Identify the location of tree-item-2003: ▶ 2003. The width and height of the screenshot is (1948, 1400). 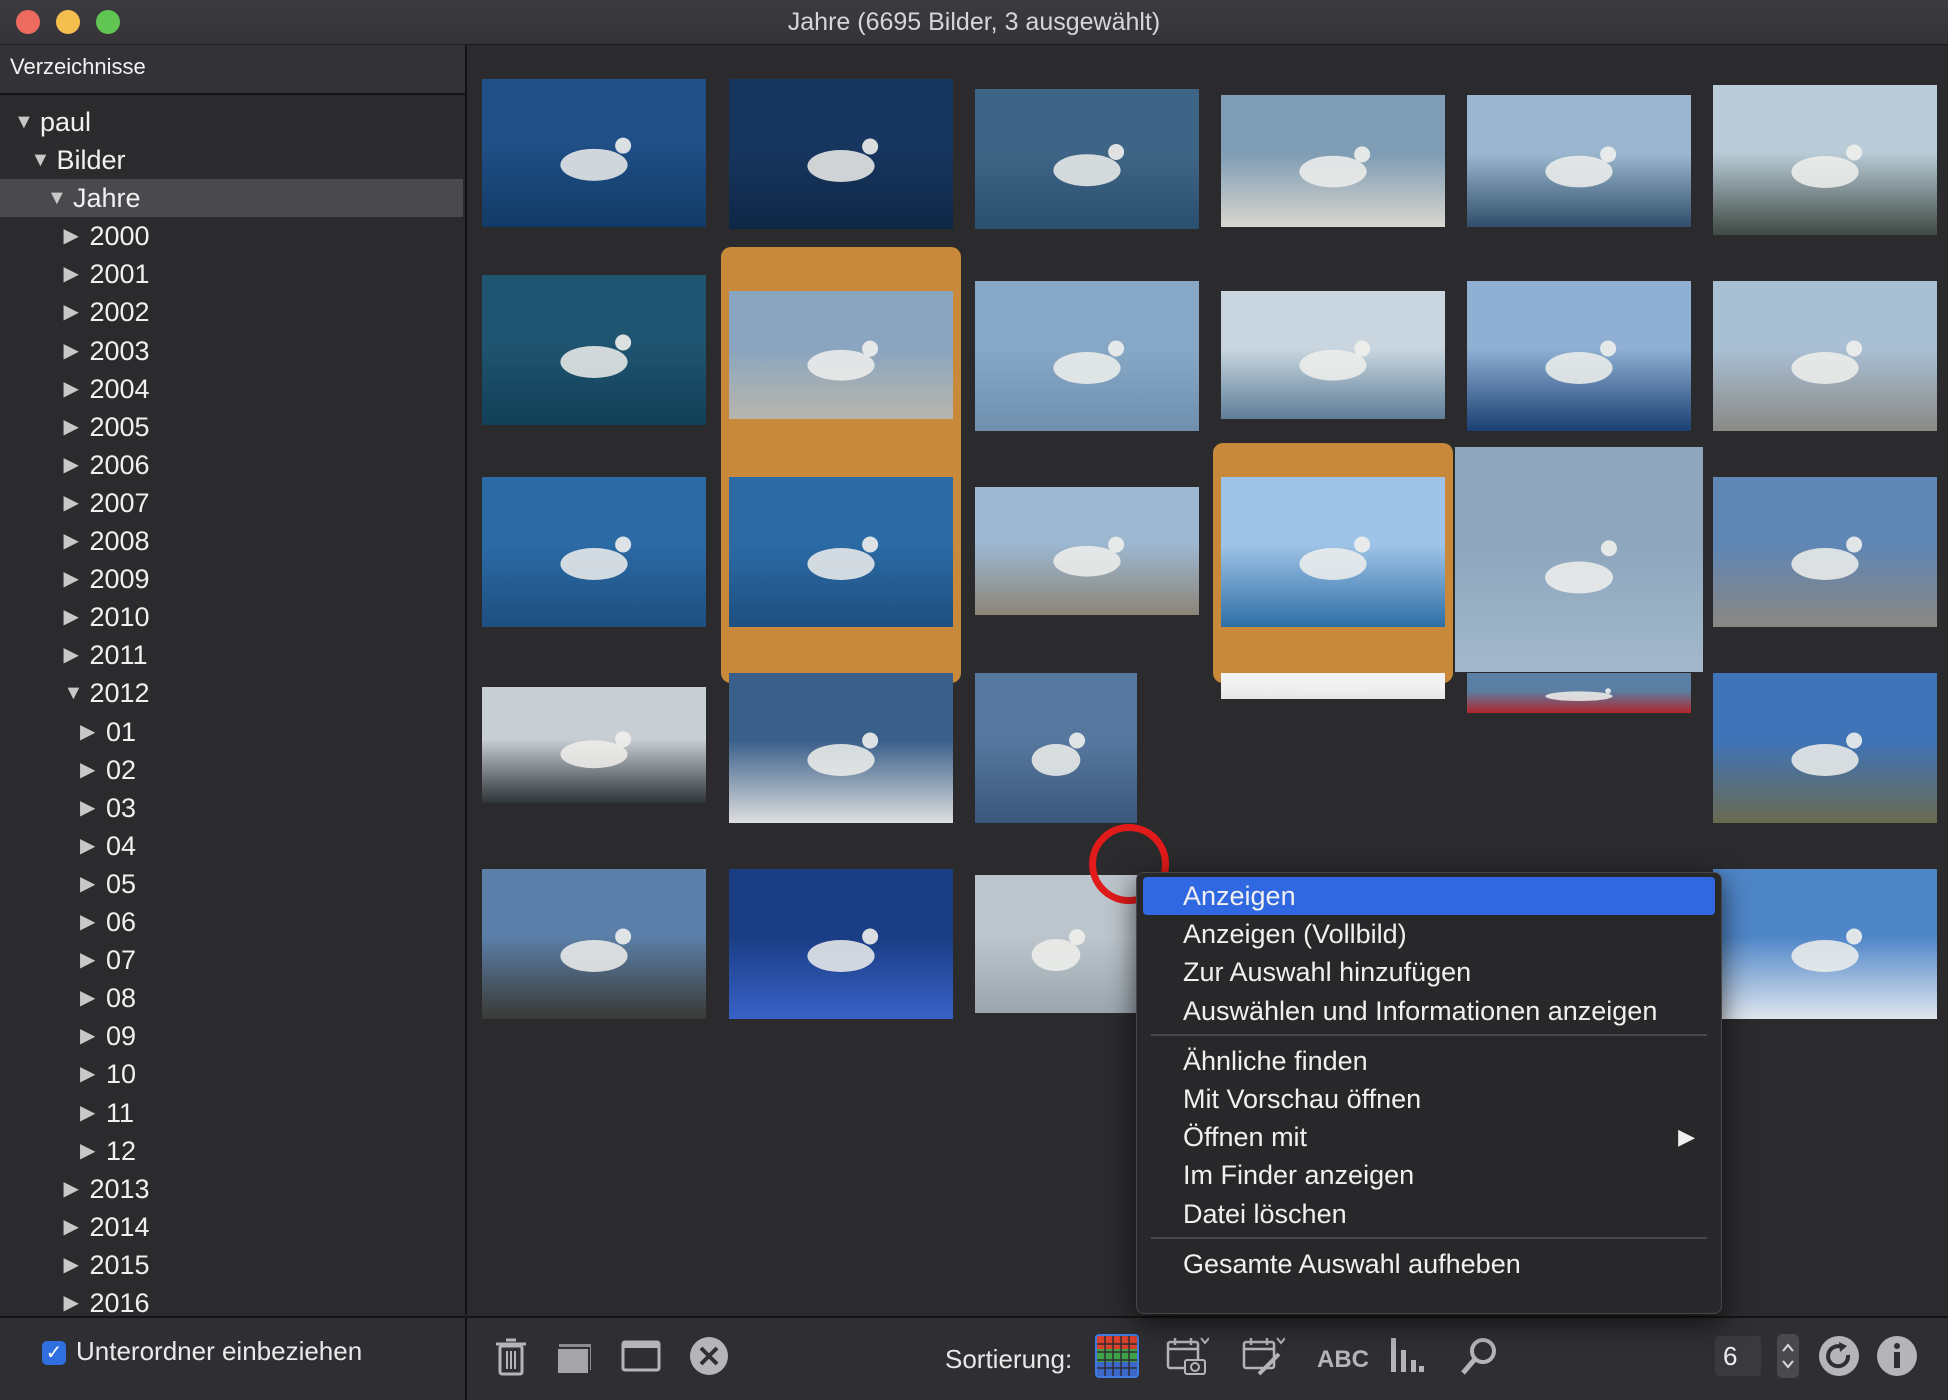
(231, 351).